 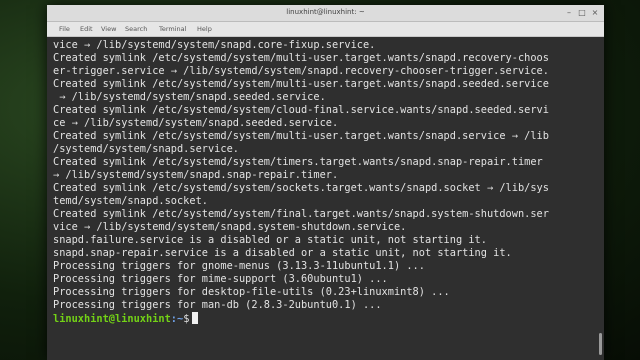 What do you see at coordinates (146, 149) in the screenshot?
I see `terminal-line: /systemd/system/snapd.service.` at bounding box center [146, 149].